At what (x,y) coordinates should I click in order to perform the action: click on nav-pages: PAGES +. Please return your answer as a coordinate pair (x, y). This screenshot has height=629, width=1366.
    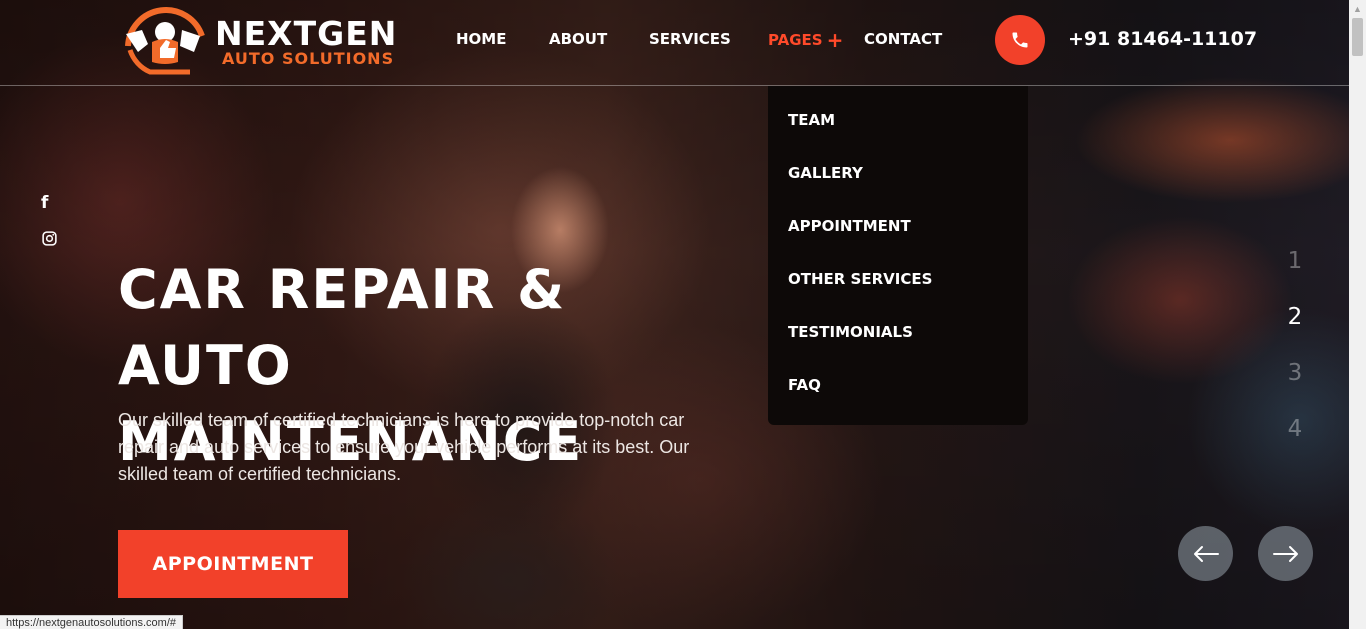
    Looking at the image, I should click on (805, 40).